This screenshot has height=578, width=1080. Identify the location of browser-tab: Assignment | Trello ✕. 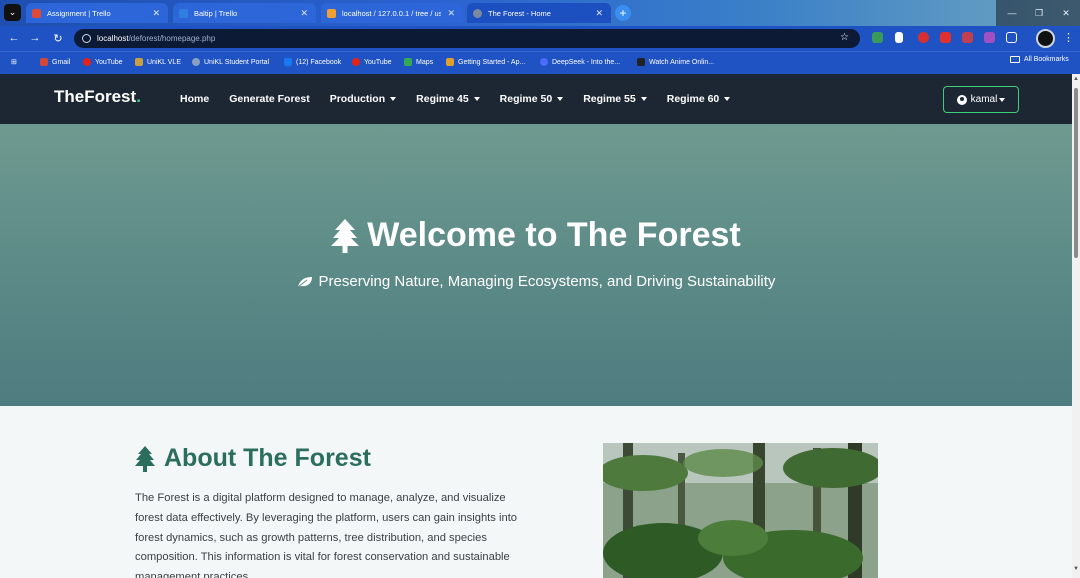
(97, 13).